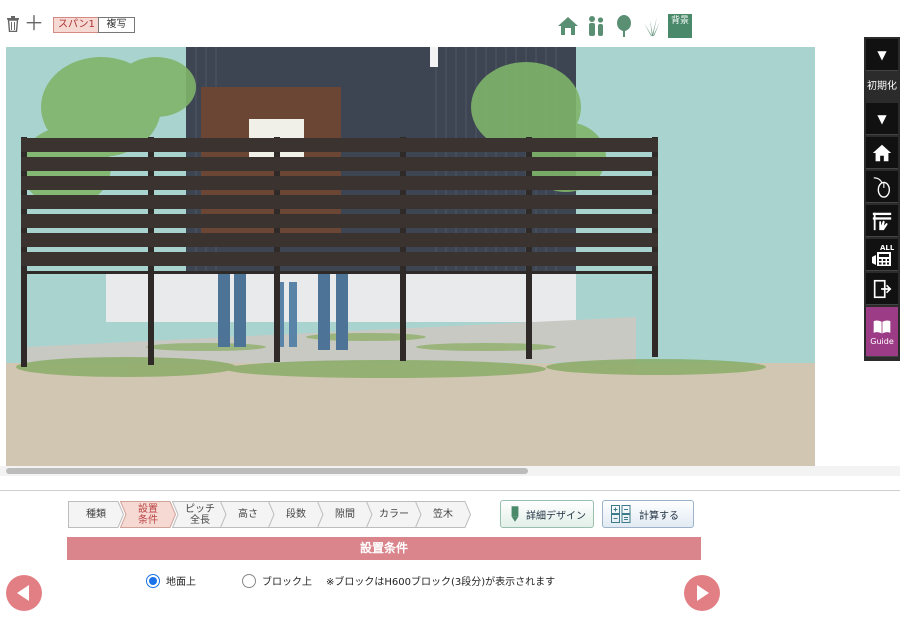  I want to click on fence-hand-icon, so click(882, 221).